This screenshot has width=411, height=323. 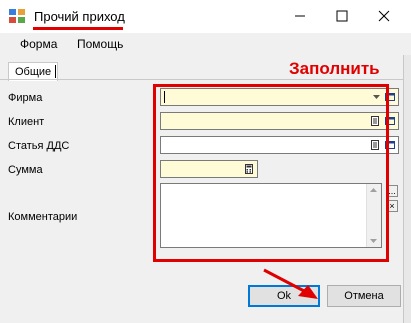 I want to click on label-firm: Фирма, so click(x=25, y=98).